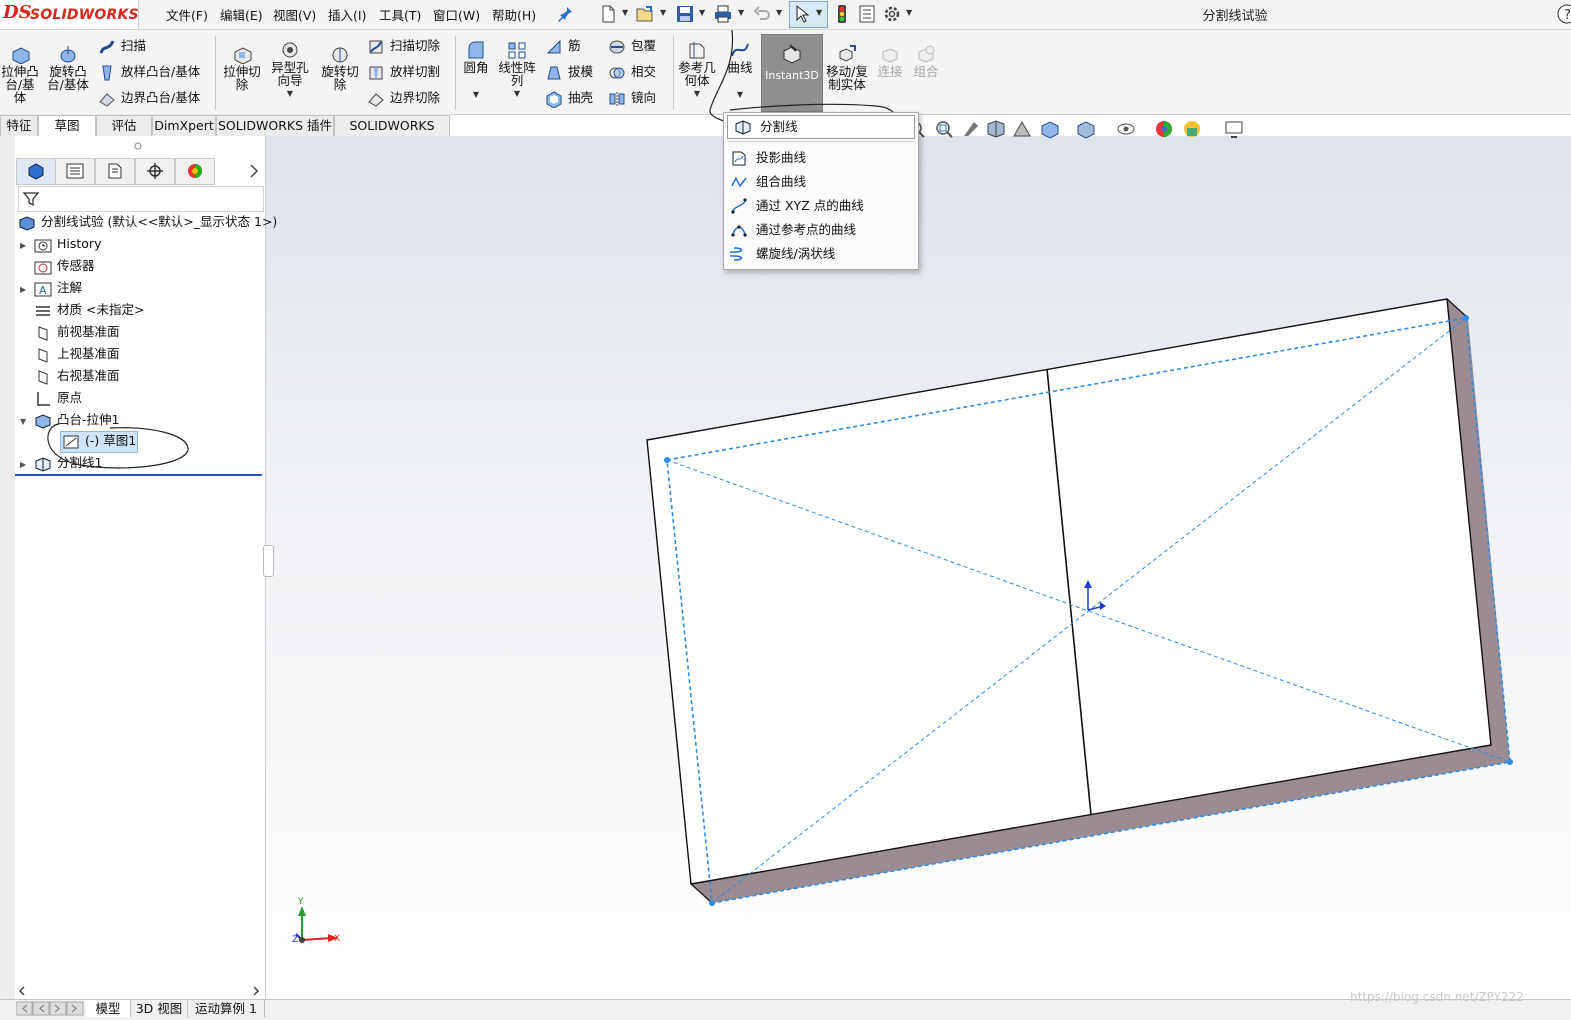 This screenshot has height=1020, width=1571. What do you see at coordinates (563, 46) in the screenshot?
I see `rib-button: 筋` at bounding box center [563, 46].